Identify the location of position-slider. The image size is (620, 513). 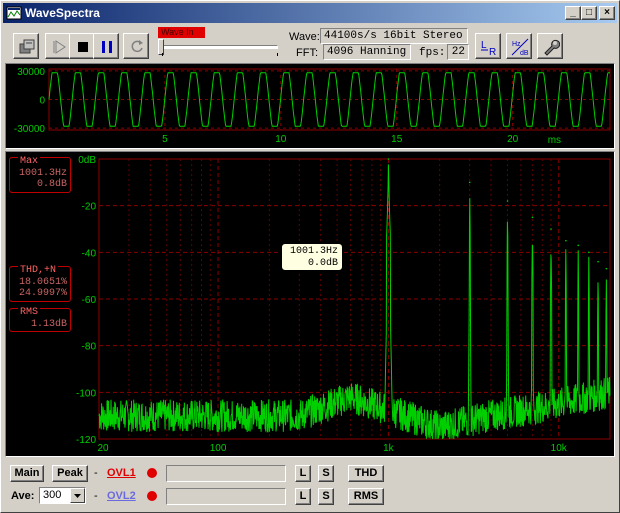
(220, 48).